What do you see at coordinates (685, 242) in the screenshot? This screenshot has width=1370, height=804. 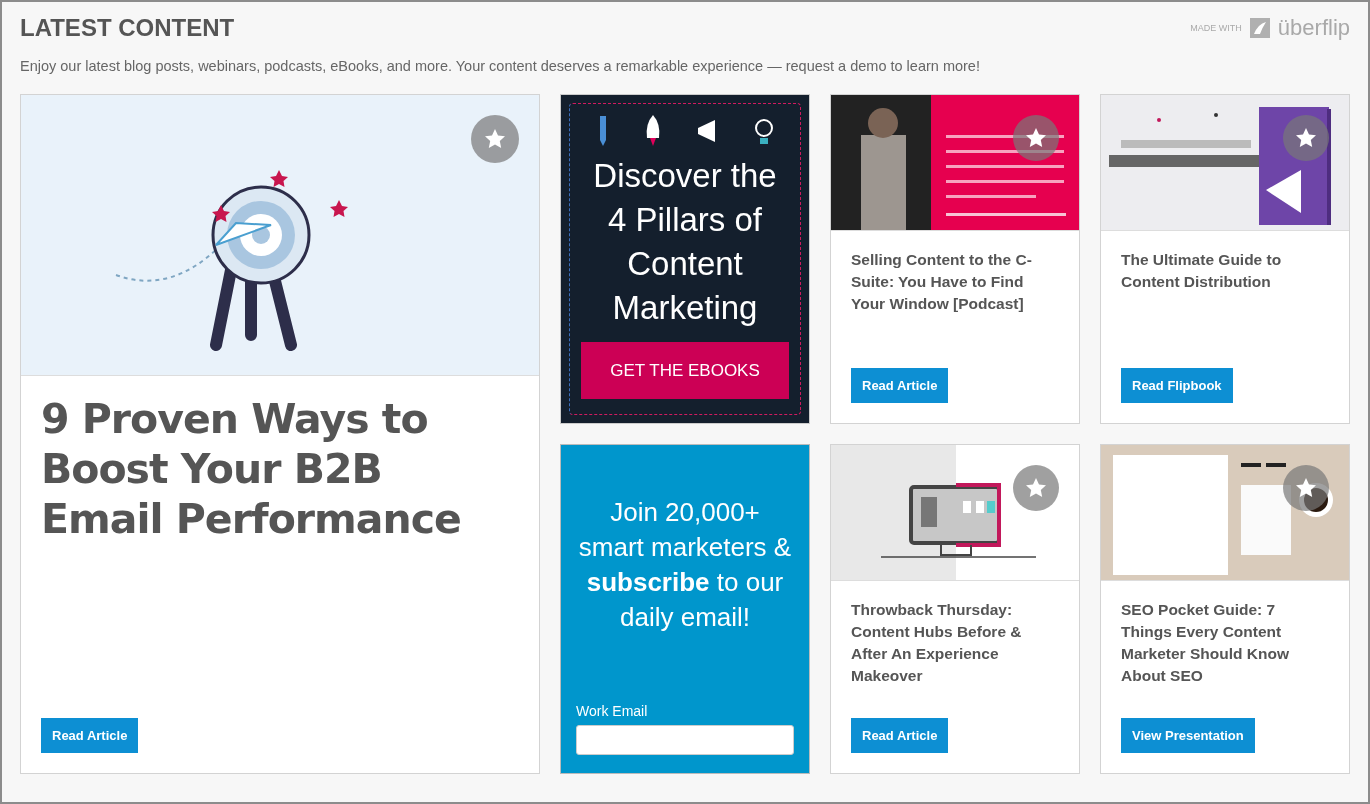 I see `promo-heading: Discover the 4 Pillars of Content Marketing` at bounding box center [685, 242].